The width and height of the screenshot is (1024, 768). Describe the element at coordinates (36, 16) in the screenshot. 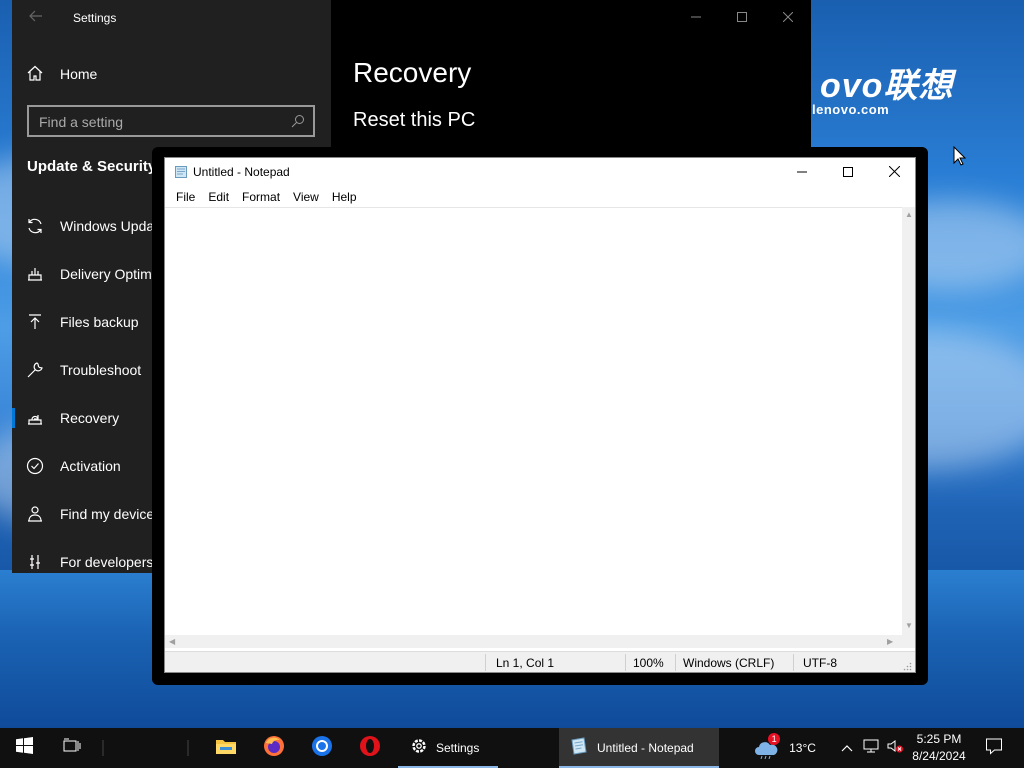

I see `back-arrow-icon` at that location.